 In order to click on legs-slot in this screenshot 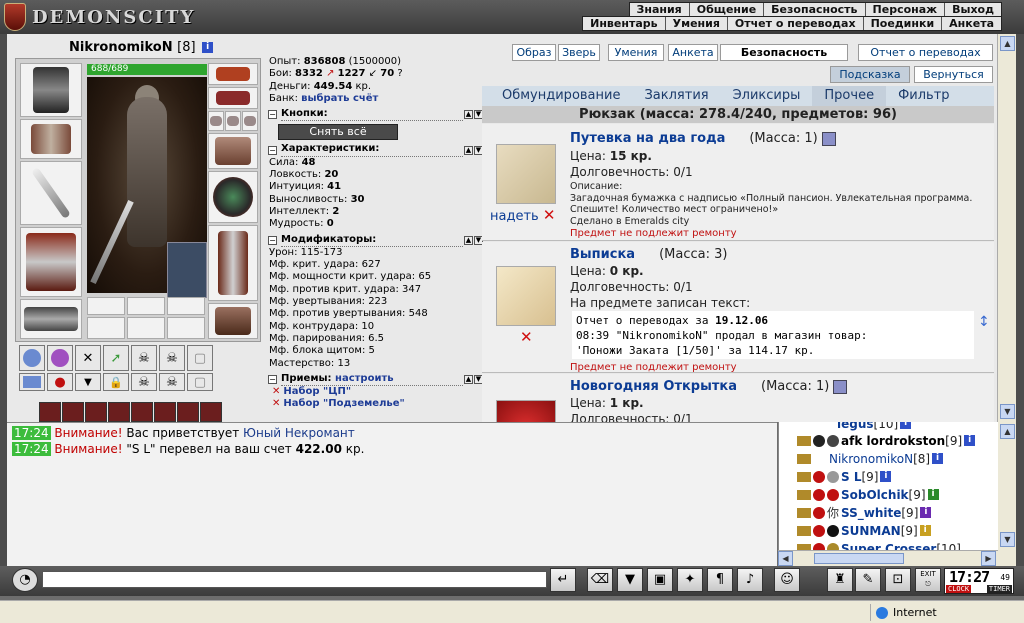, I will do `click(233, 263)`.